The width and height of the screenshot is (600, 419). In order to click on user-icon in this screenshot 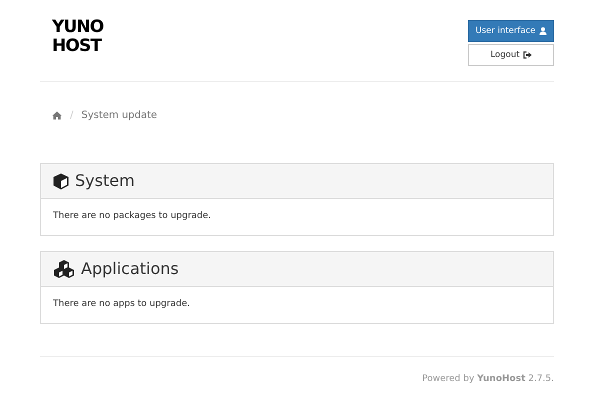, I will do `click(542, 31)`.